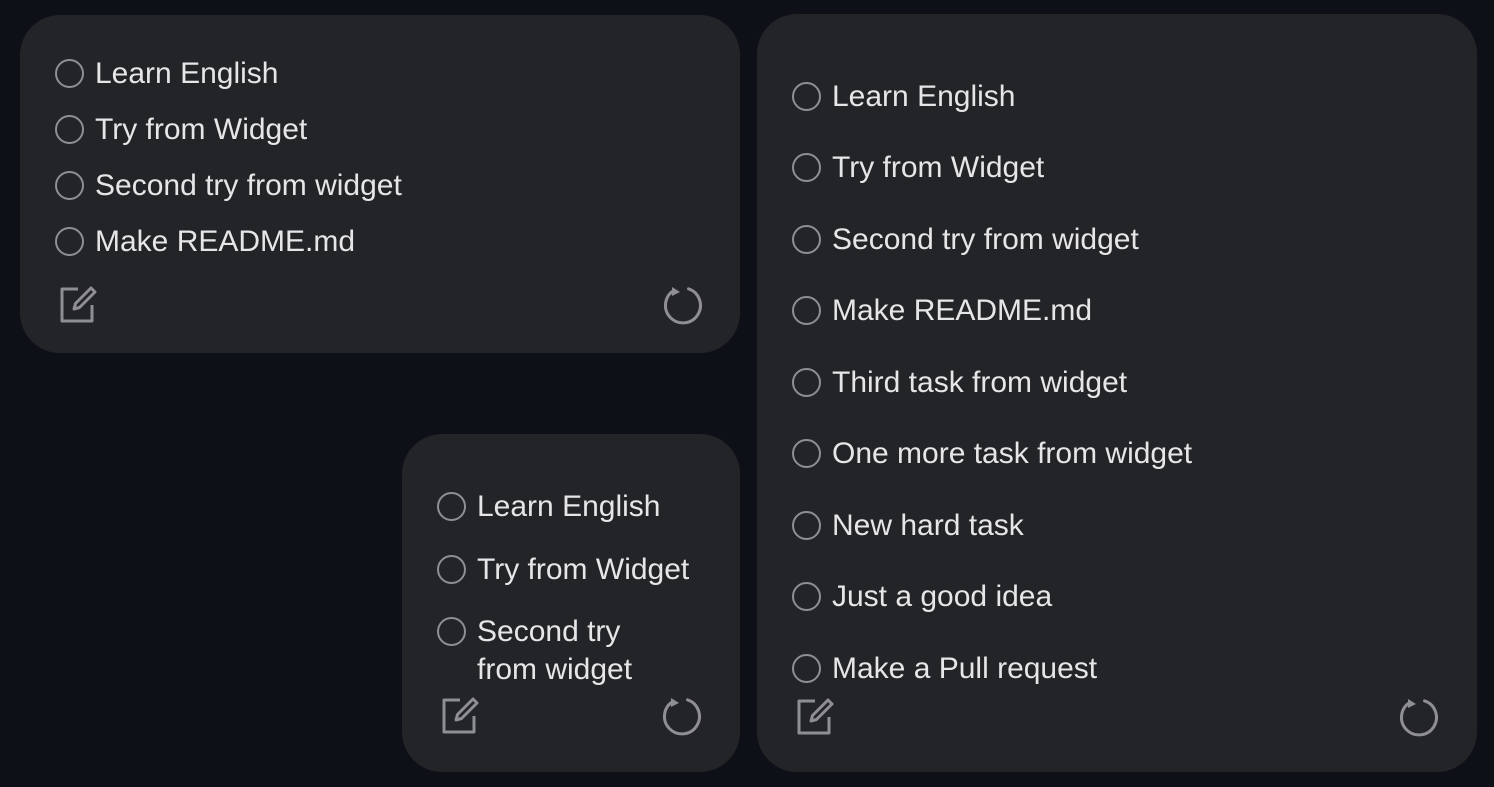 This screenshot has width=1494, height=787. What do you see at coordinates (928, 525) in the screenshot?
I see `task-label: New hard task` at bounding box center [928, 525].